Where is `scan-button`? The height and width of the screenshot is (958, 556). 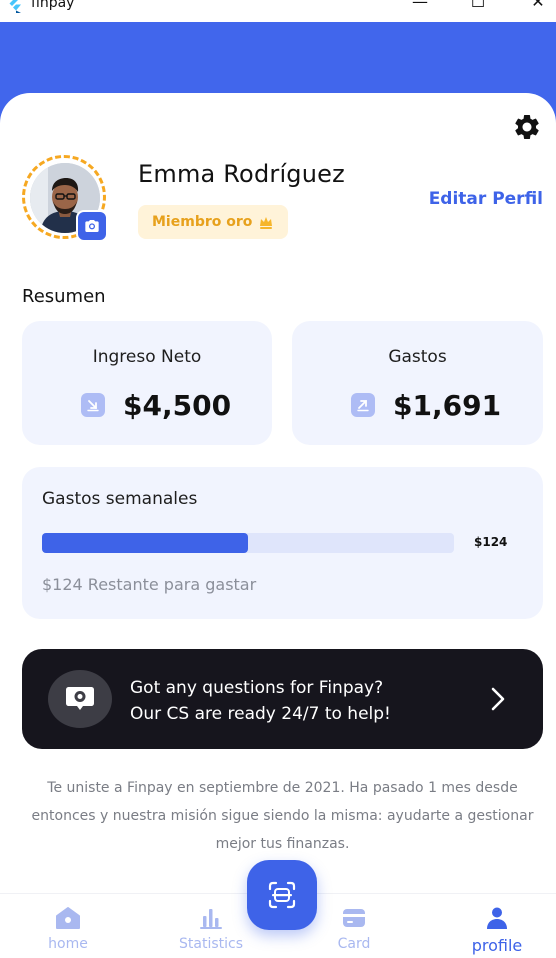
scan-button is located at coordinates (282, 895).